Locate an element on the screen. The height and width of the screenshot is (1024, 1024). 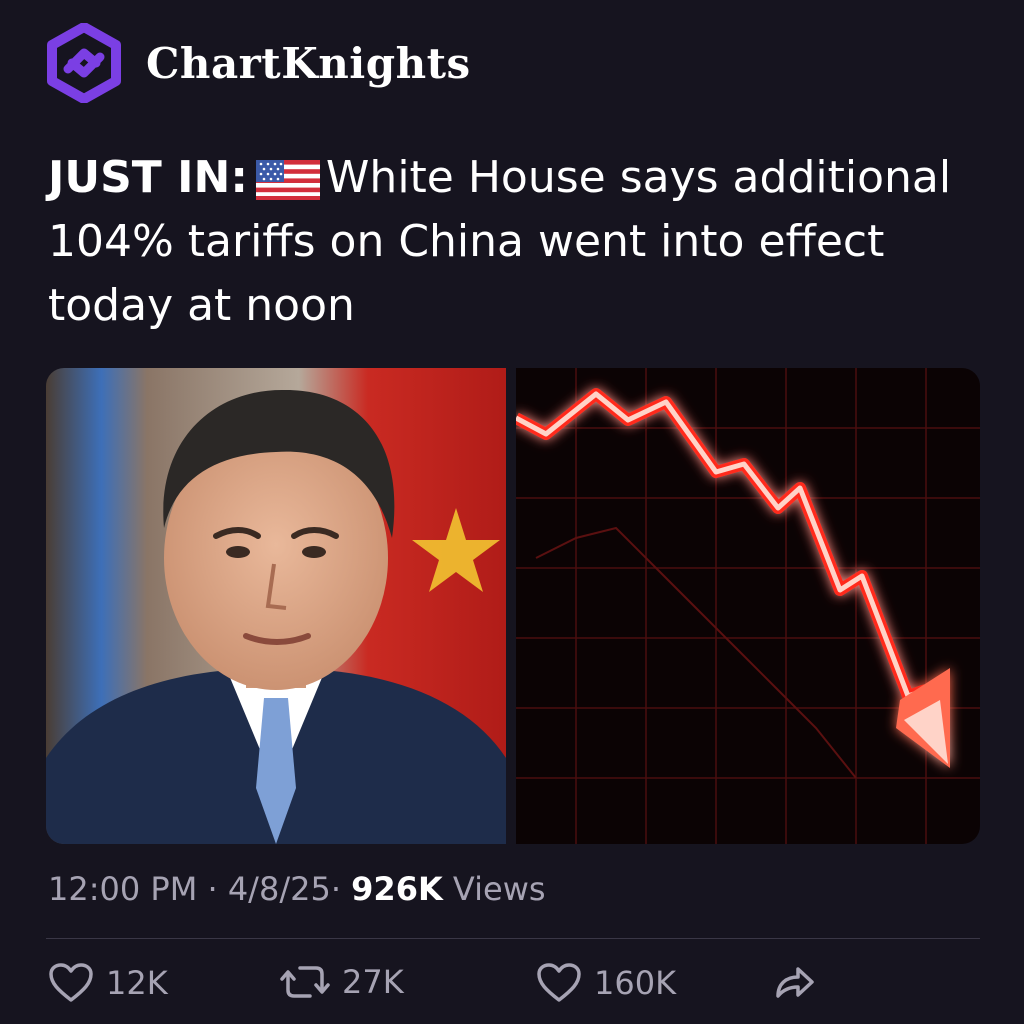
reply-button: 12K is located at coordinates (108, 983).